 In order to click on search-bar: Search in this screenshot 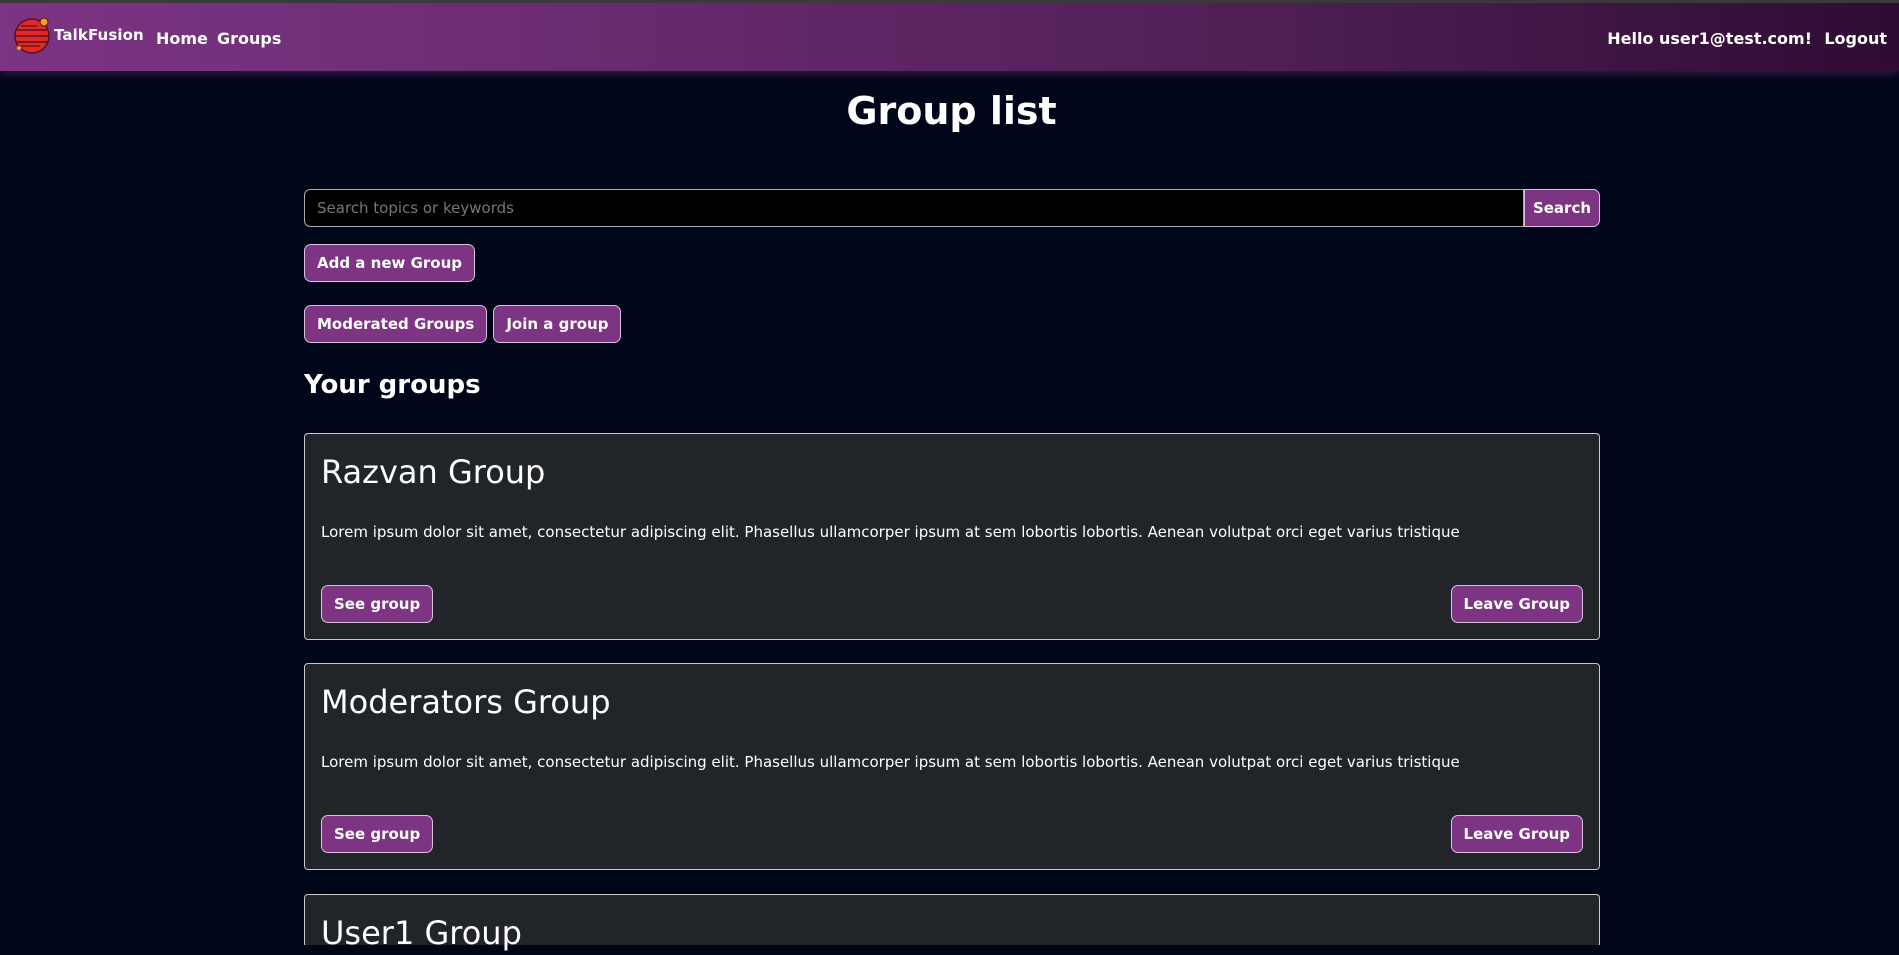, I will do `click(952, 208)`.